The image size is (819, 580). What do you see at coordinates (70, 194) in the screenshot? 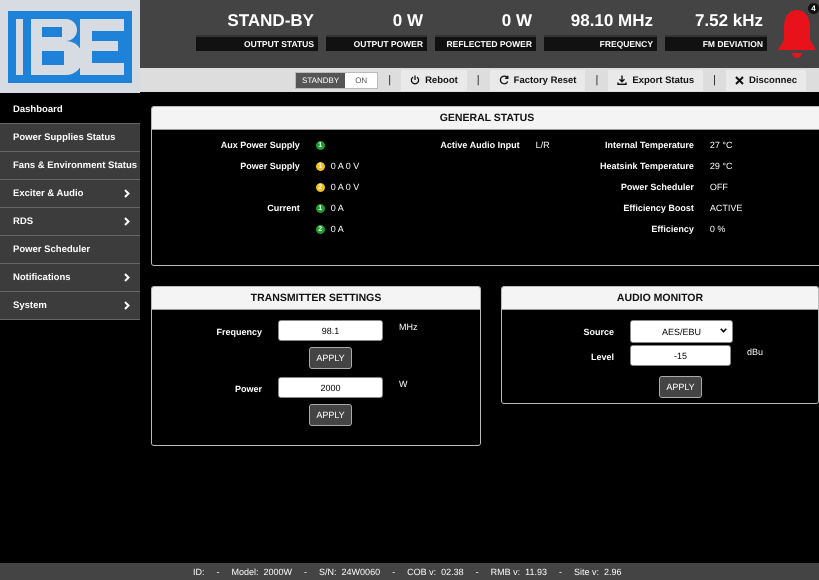
I see `sidebar-item: Exciter & Audio` at bounding box center [70, 194].